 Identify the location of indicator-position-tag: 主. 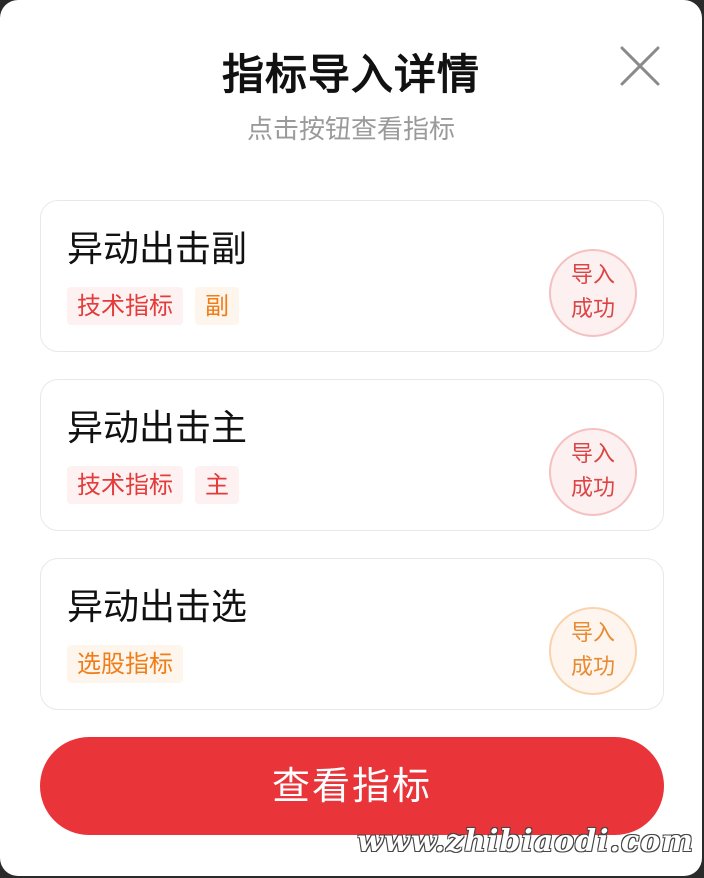
(217, 485).